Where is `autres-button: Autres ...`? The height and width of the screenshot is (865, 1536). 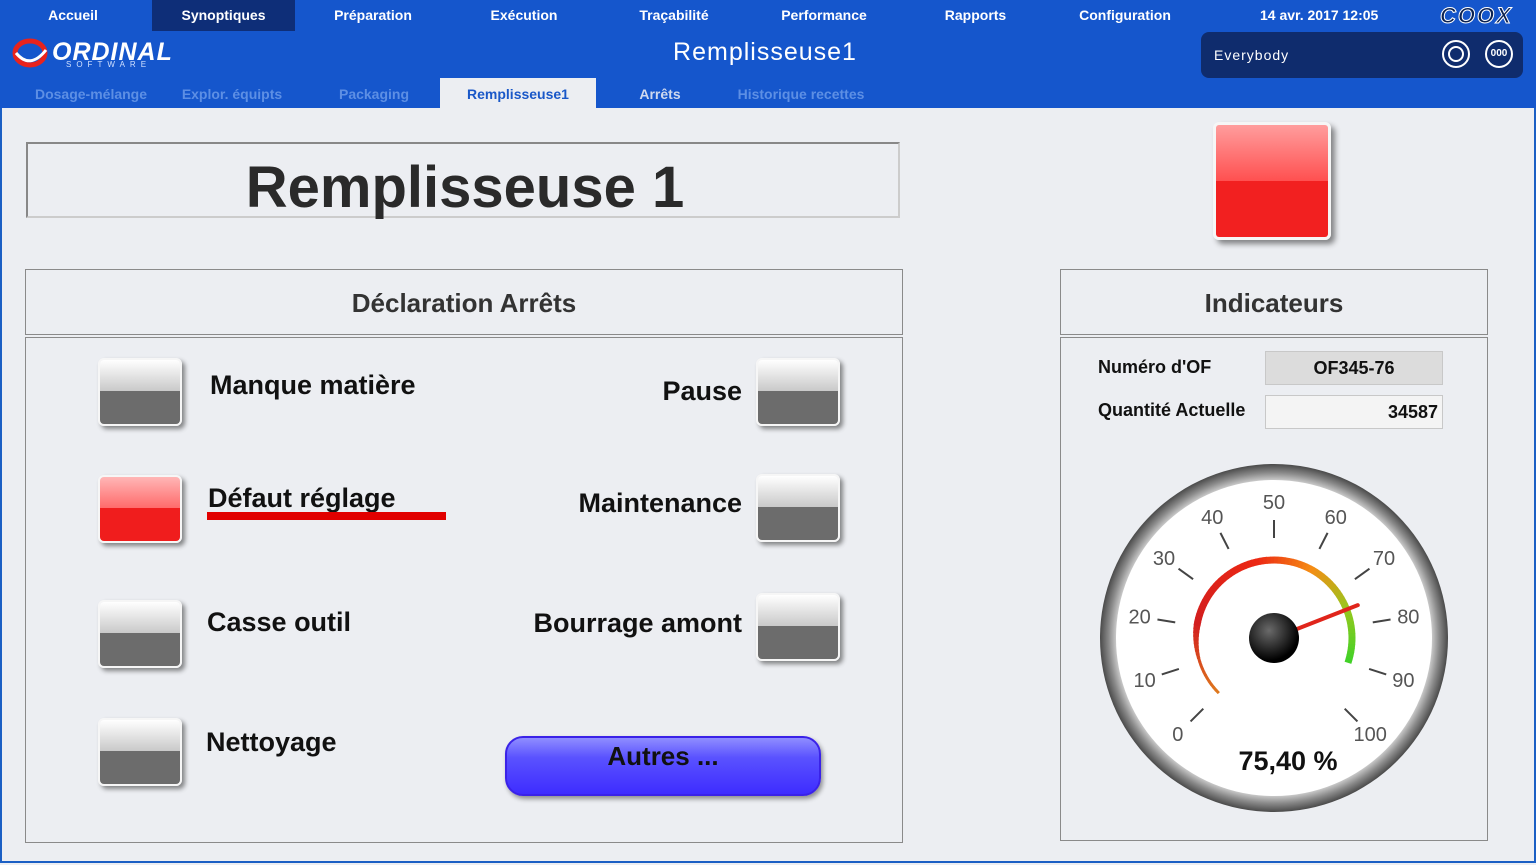 autres-button: Autres ... is located at coordinates (663, 766).